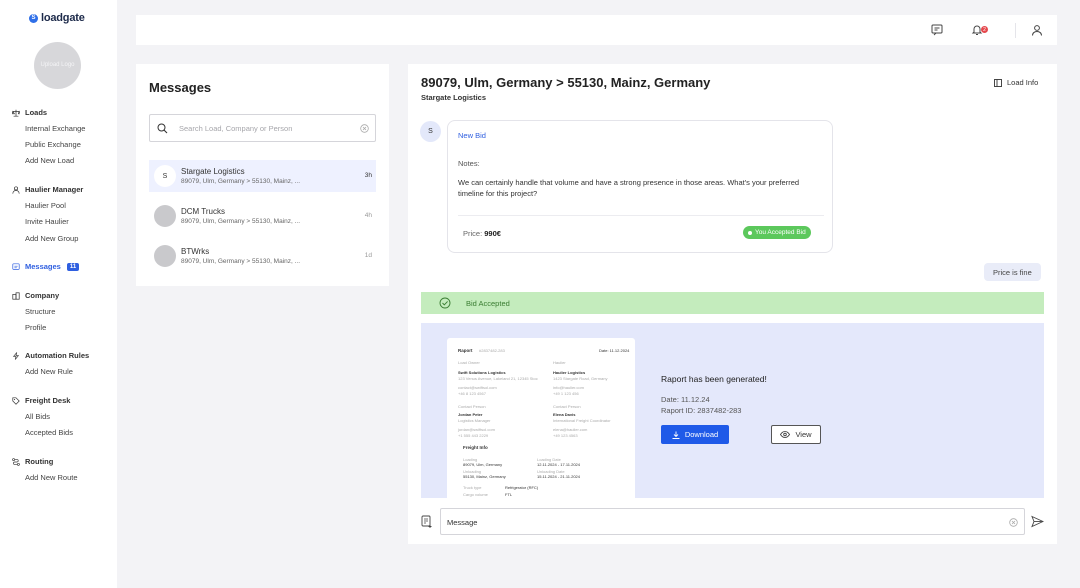  I want to click on report-preview-text: 12.11.2024 - 17.11.2024, so click(558, 464).